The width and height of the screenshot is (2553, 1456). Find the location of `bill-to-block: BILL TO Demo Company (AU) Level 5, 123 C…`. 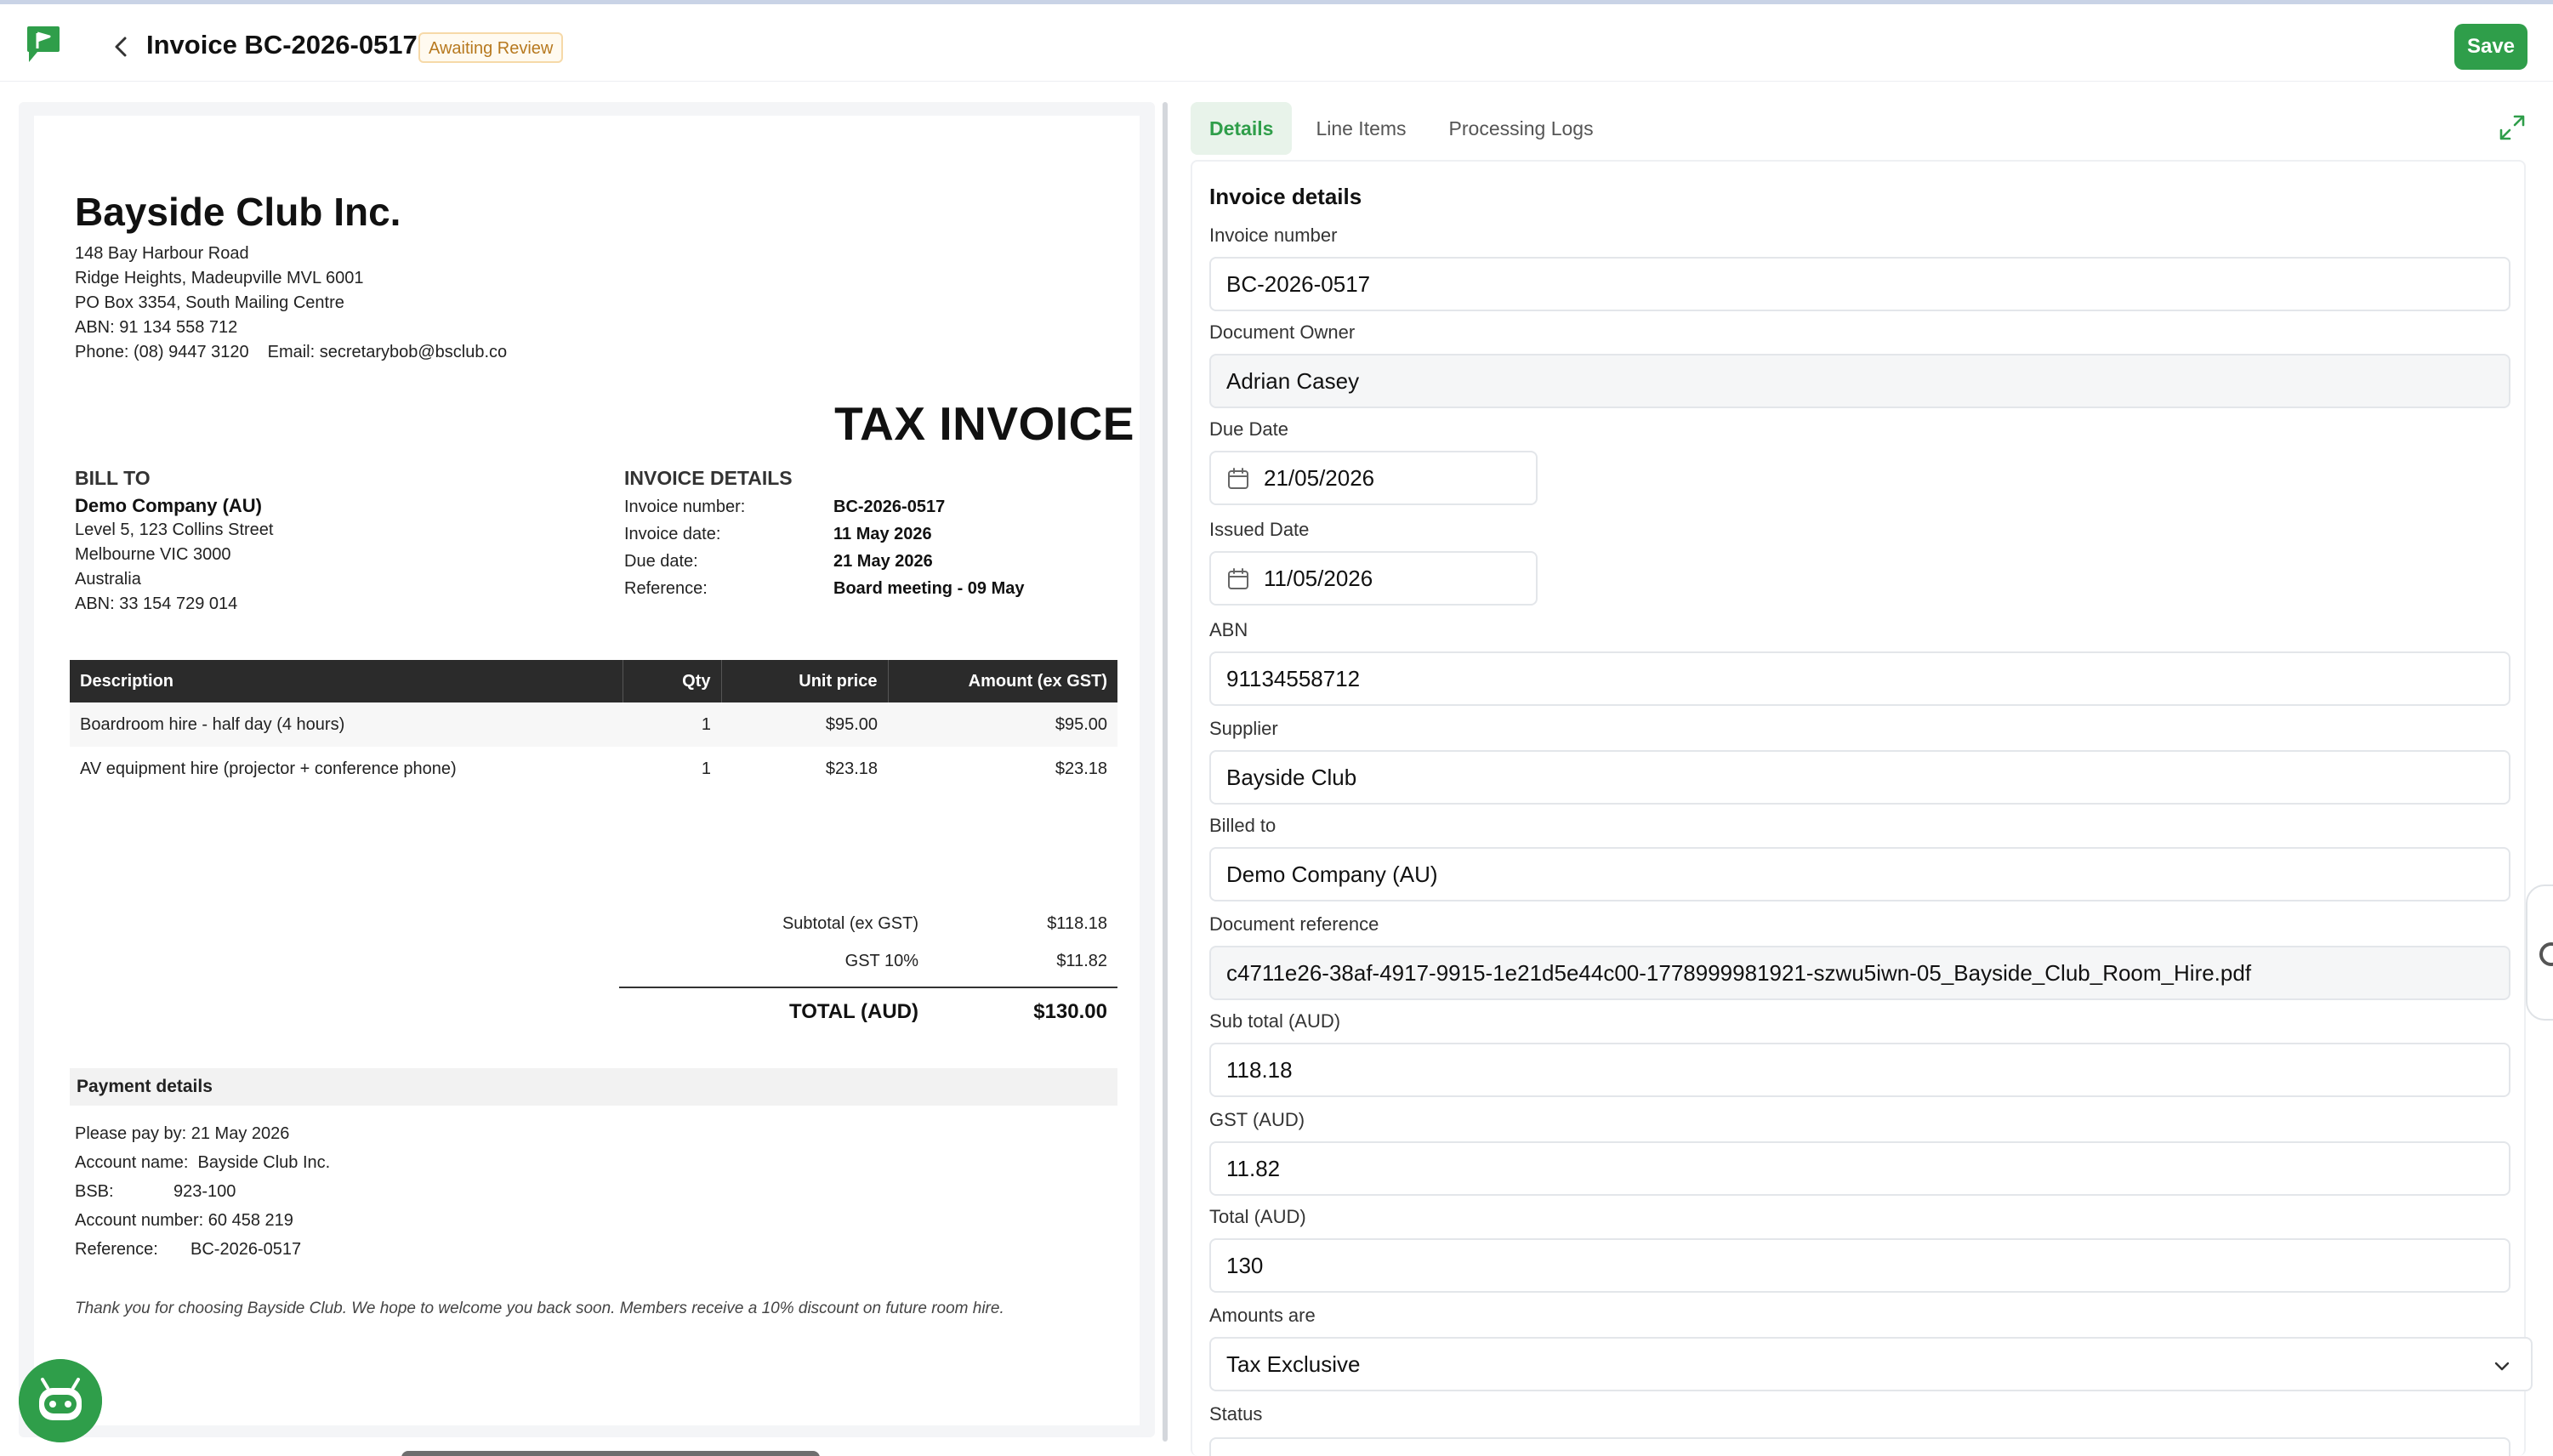

bill-to-block: BILL TO Demo Company (AU) Level 5, 123 C… is located at coordinates (174, 541).